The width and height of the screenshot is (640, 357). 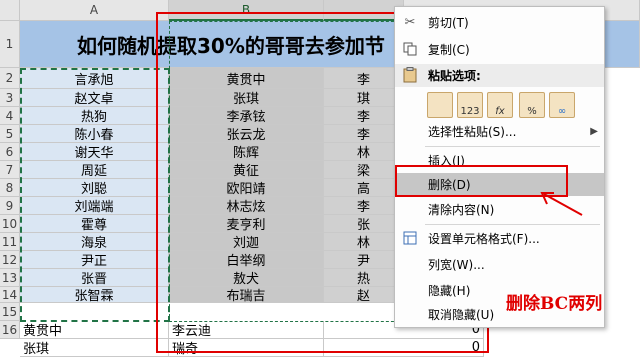 What do you see at coordinates (10, 134) in the screenshot?
I see `row-header: 5` at bounding box center [10, 134].